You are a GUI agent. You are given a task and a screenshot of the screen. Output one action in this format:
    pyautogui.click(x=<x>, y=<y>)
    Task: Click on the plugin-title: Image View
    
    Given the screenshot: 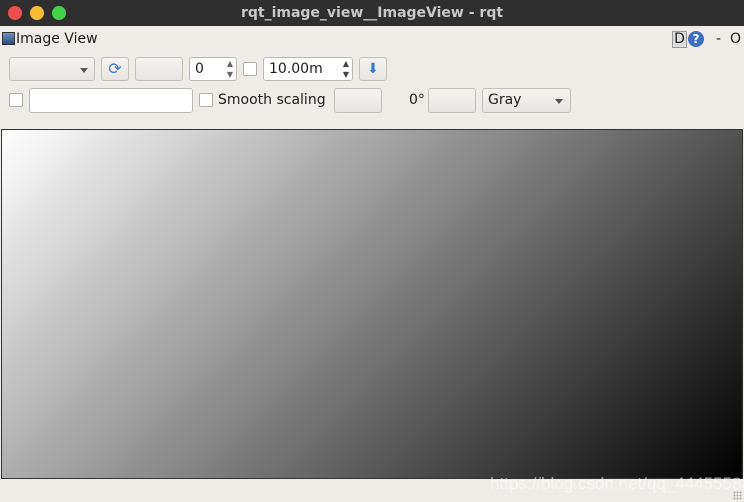 What is the action you would take?
    pyautogui.click(x=57, y=39)
    